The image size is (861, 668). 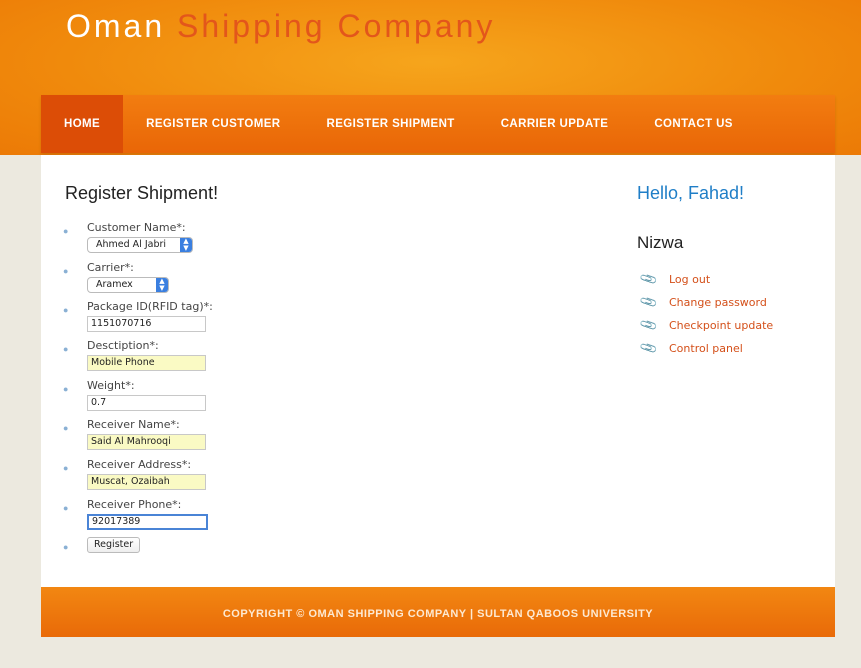 What do you see at coordinates (706, 348) in the screenshot?
I see `control-panel-link-label: Control panel` at bounding box center [706, 348].